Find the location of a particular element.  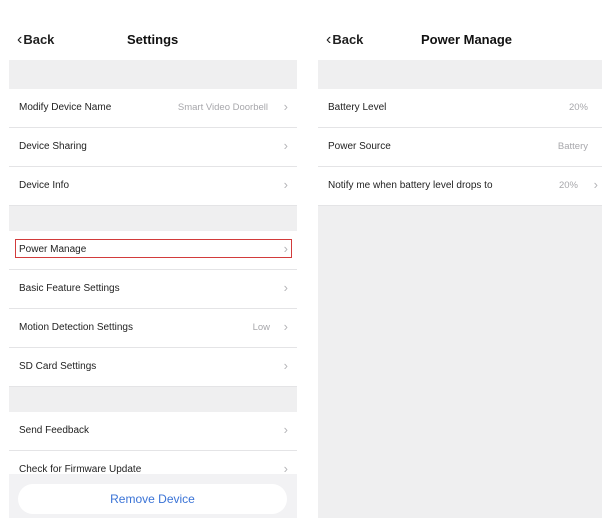

footer-bar: Remove Device is located at coordinates (153, 496).